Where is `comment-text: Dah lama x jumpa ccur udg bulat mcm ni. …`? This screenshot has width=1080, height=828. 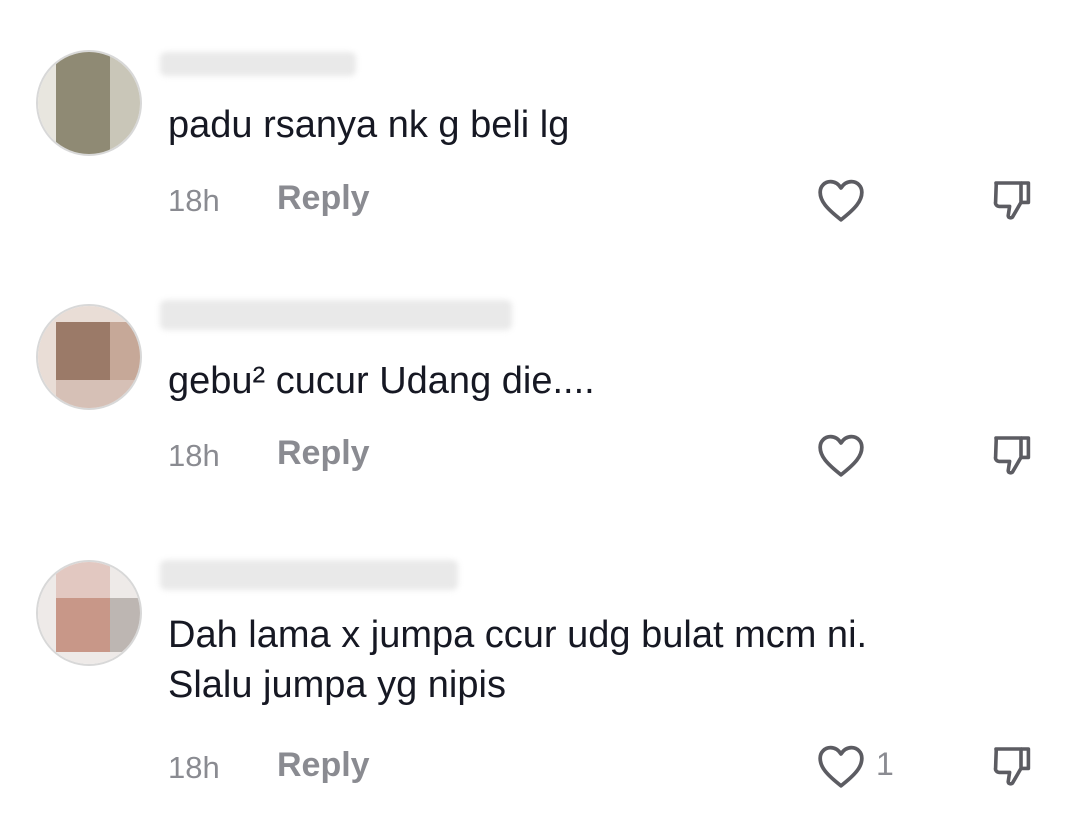 comment-text: Dah lama x jumpa ccur udg bulat mcm ni. … is located at coordinates (518, 660).